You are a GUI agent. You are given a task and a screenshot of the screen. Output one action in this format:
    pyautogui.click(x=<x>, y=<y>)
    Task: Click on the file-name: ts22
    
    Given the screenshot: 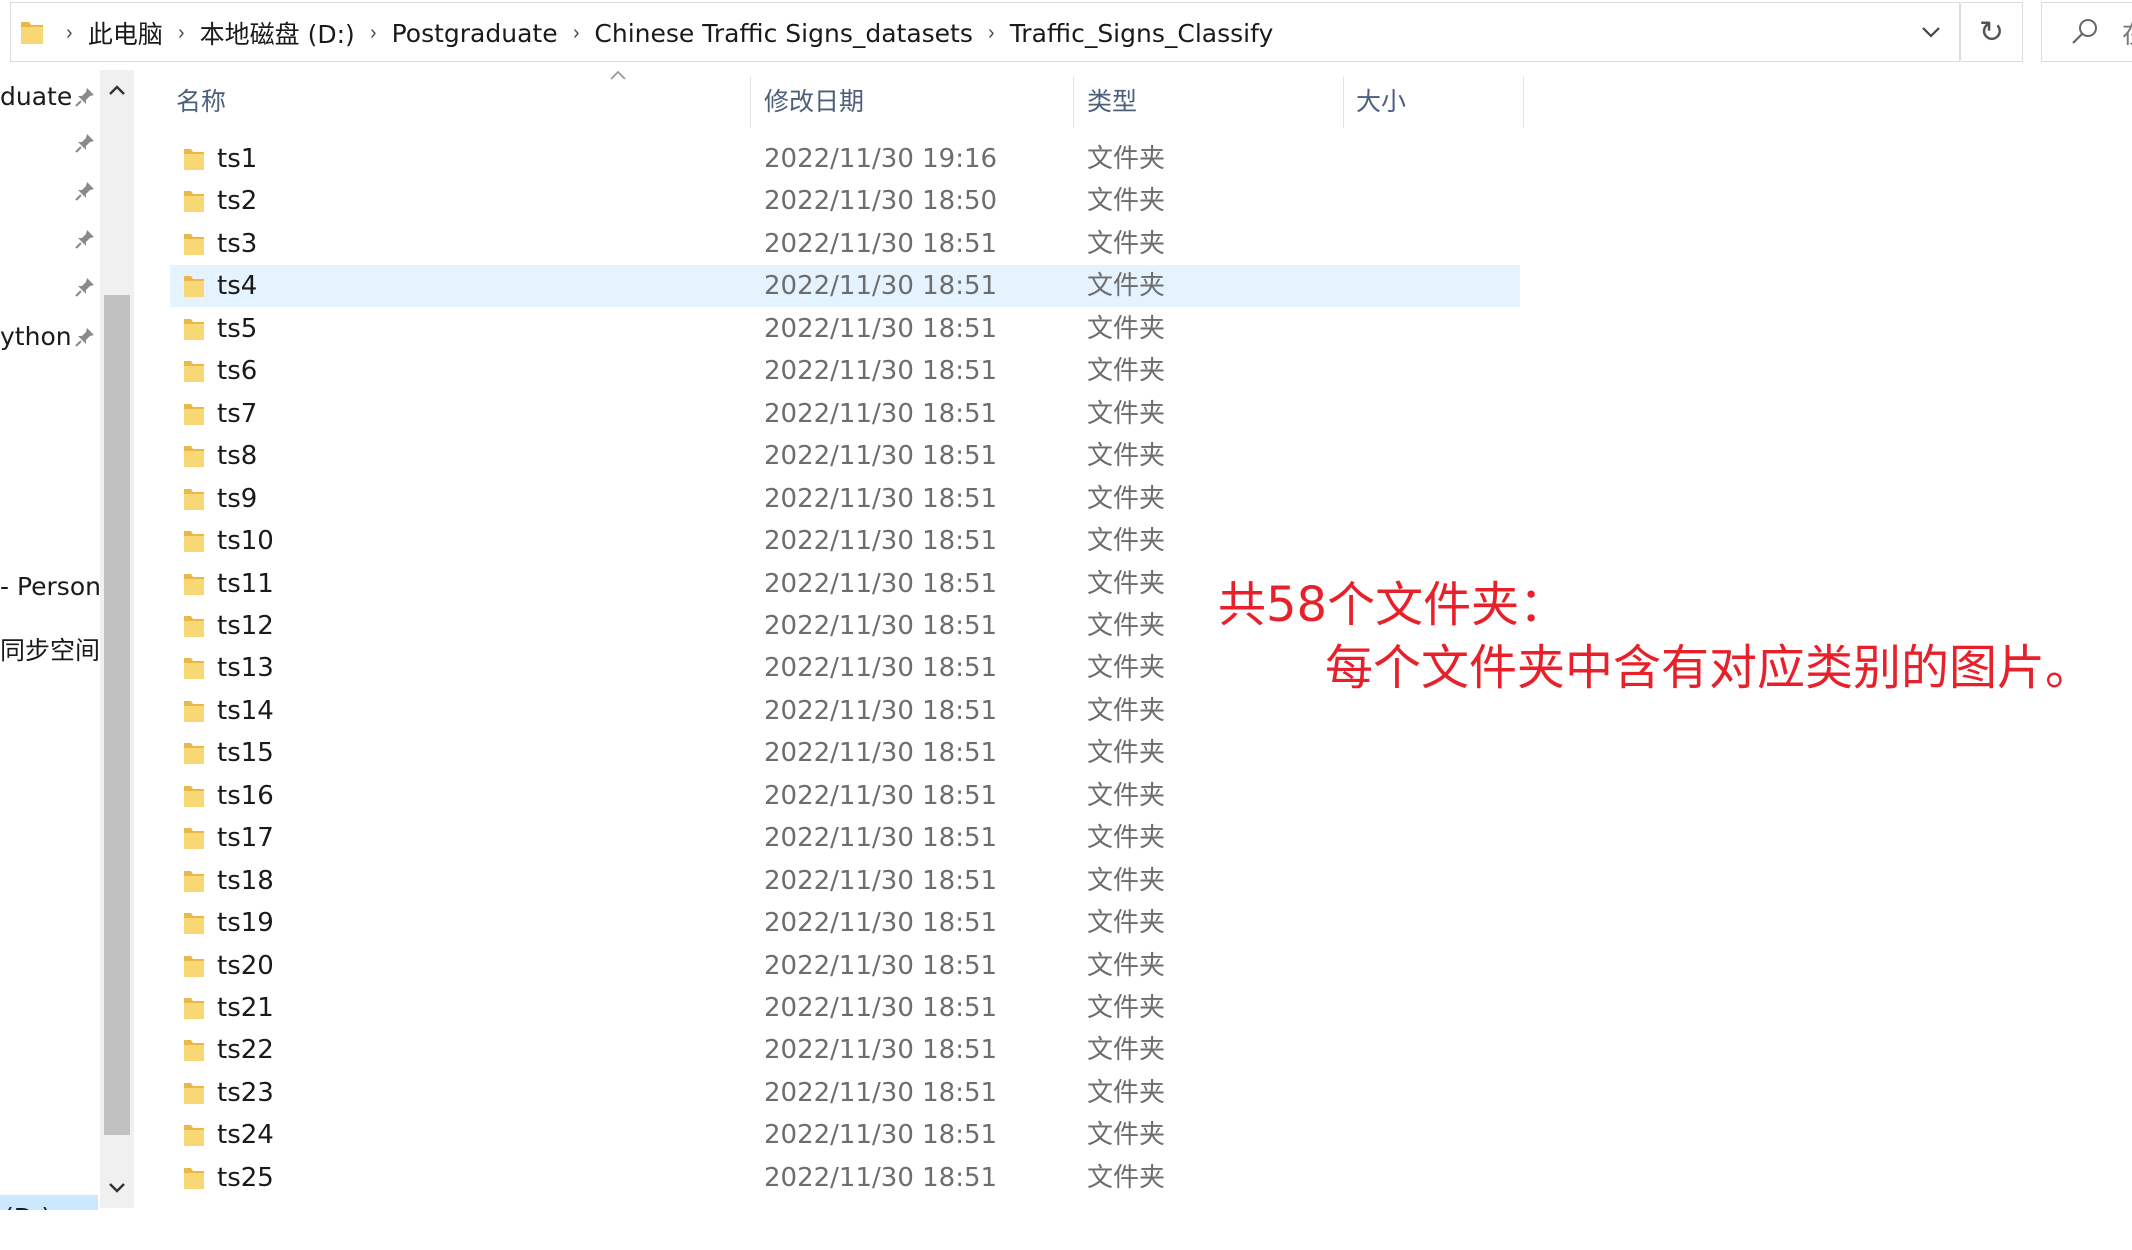 What is the action you would take?
    pyautogui.click(x=245, y=1050)
    